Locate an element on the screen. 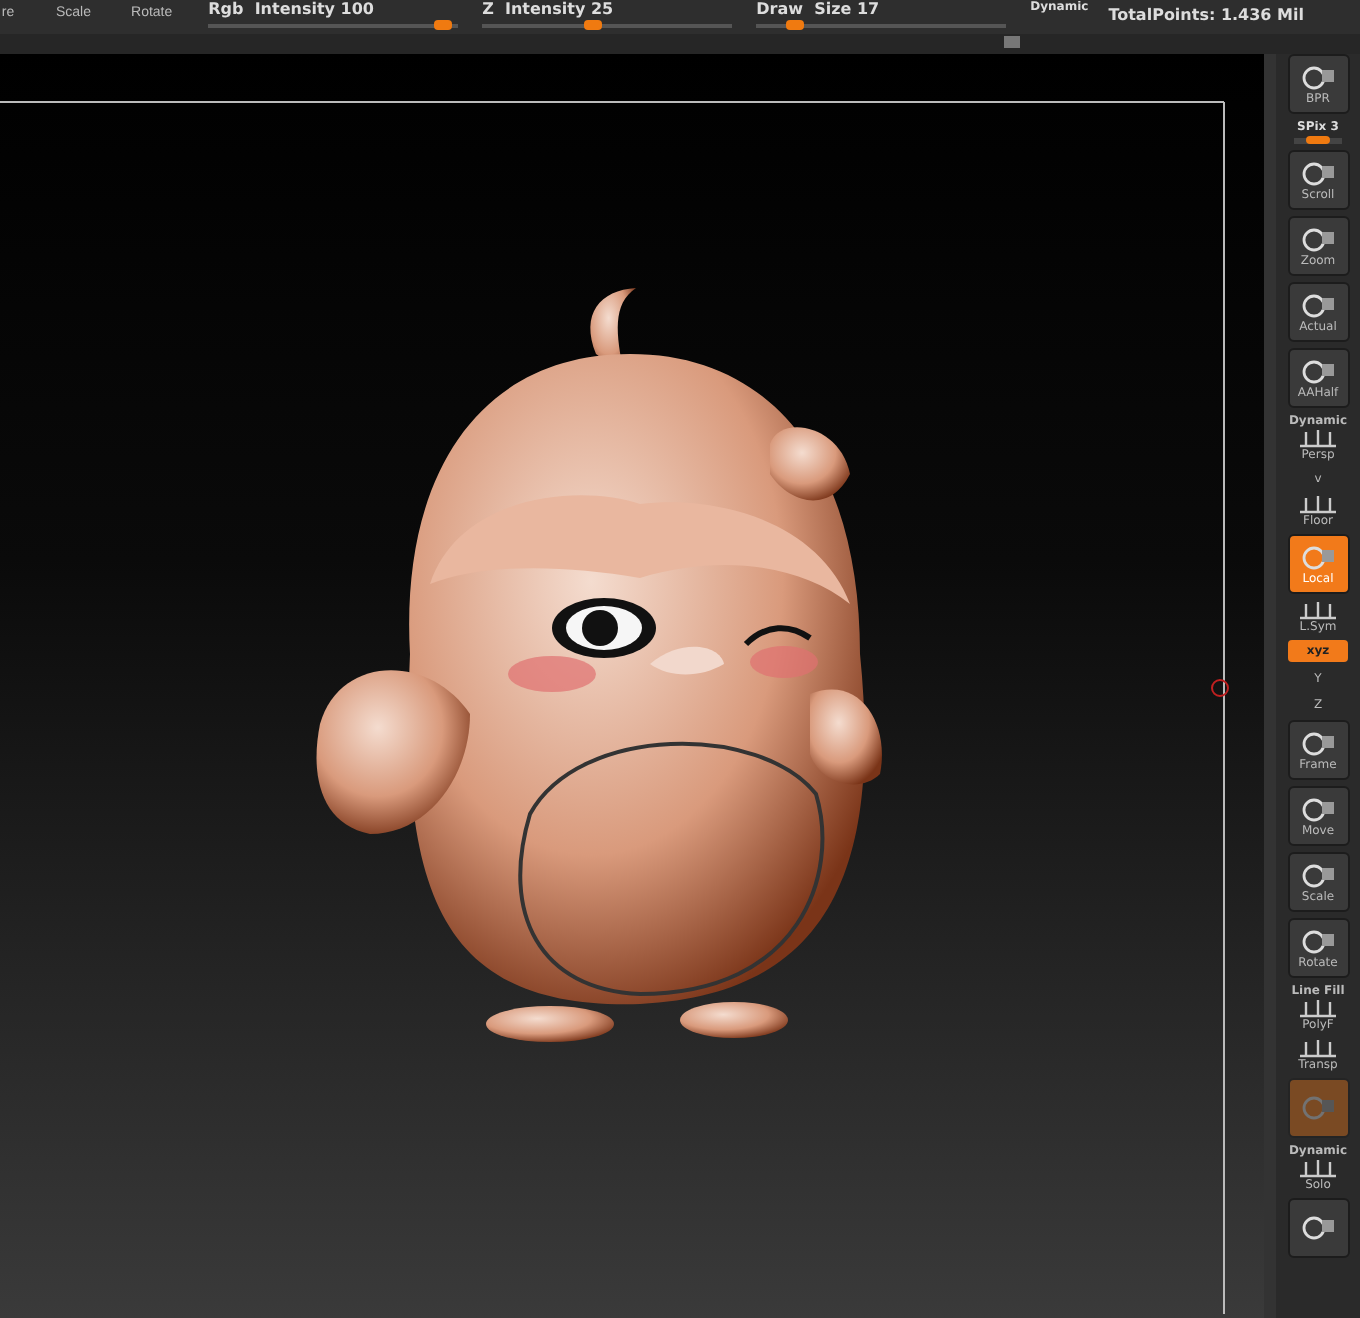 The image size is (1360, 1318). slider-label: Draw Size 17 is located at coordinates (819, 10).